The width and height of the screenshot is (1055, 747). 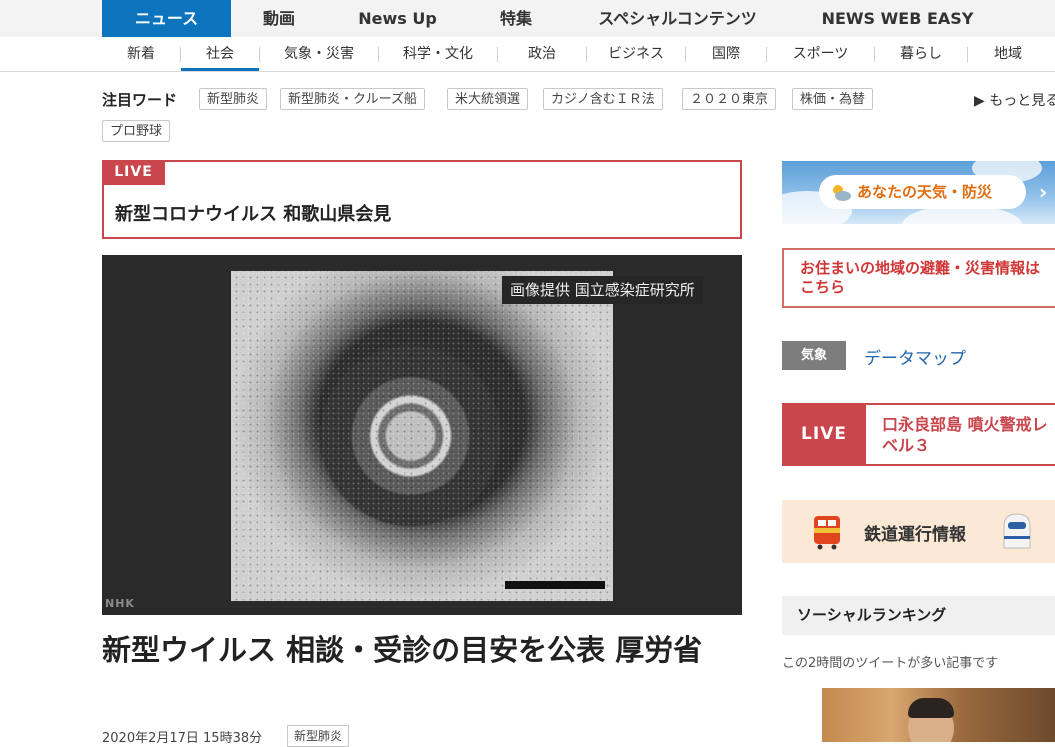 I want to click on nhk-watermark: NHK, so click(x=120, y=603).